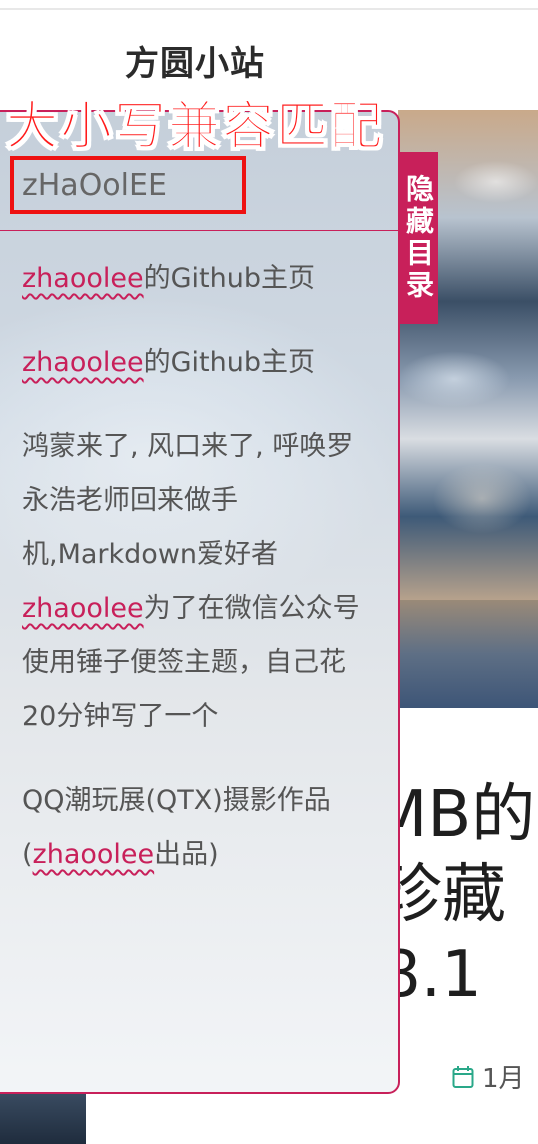  I want to click on background-image-fragment, so click(43, 1117).